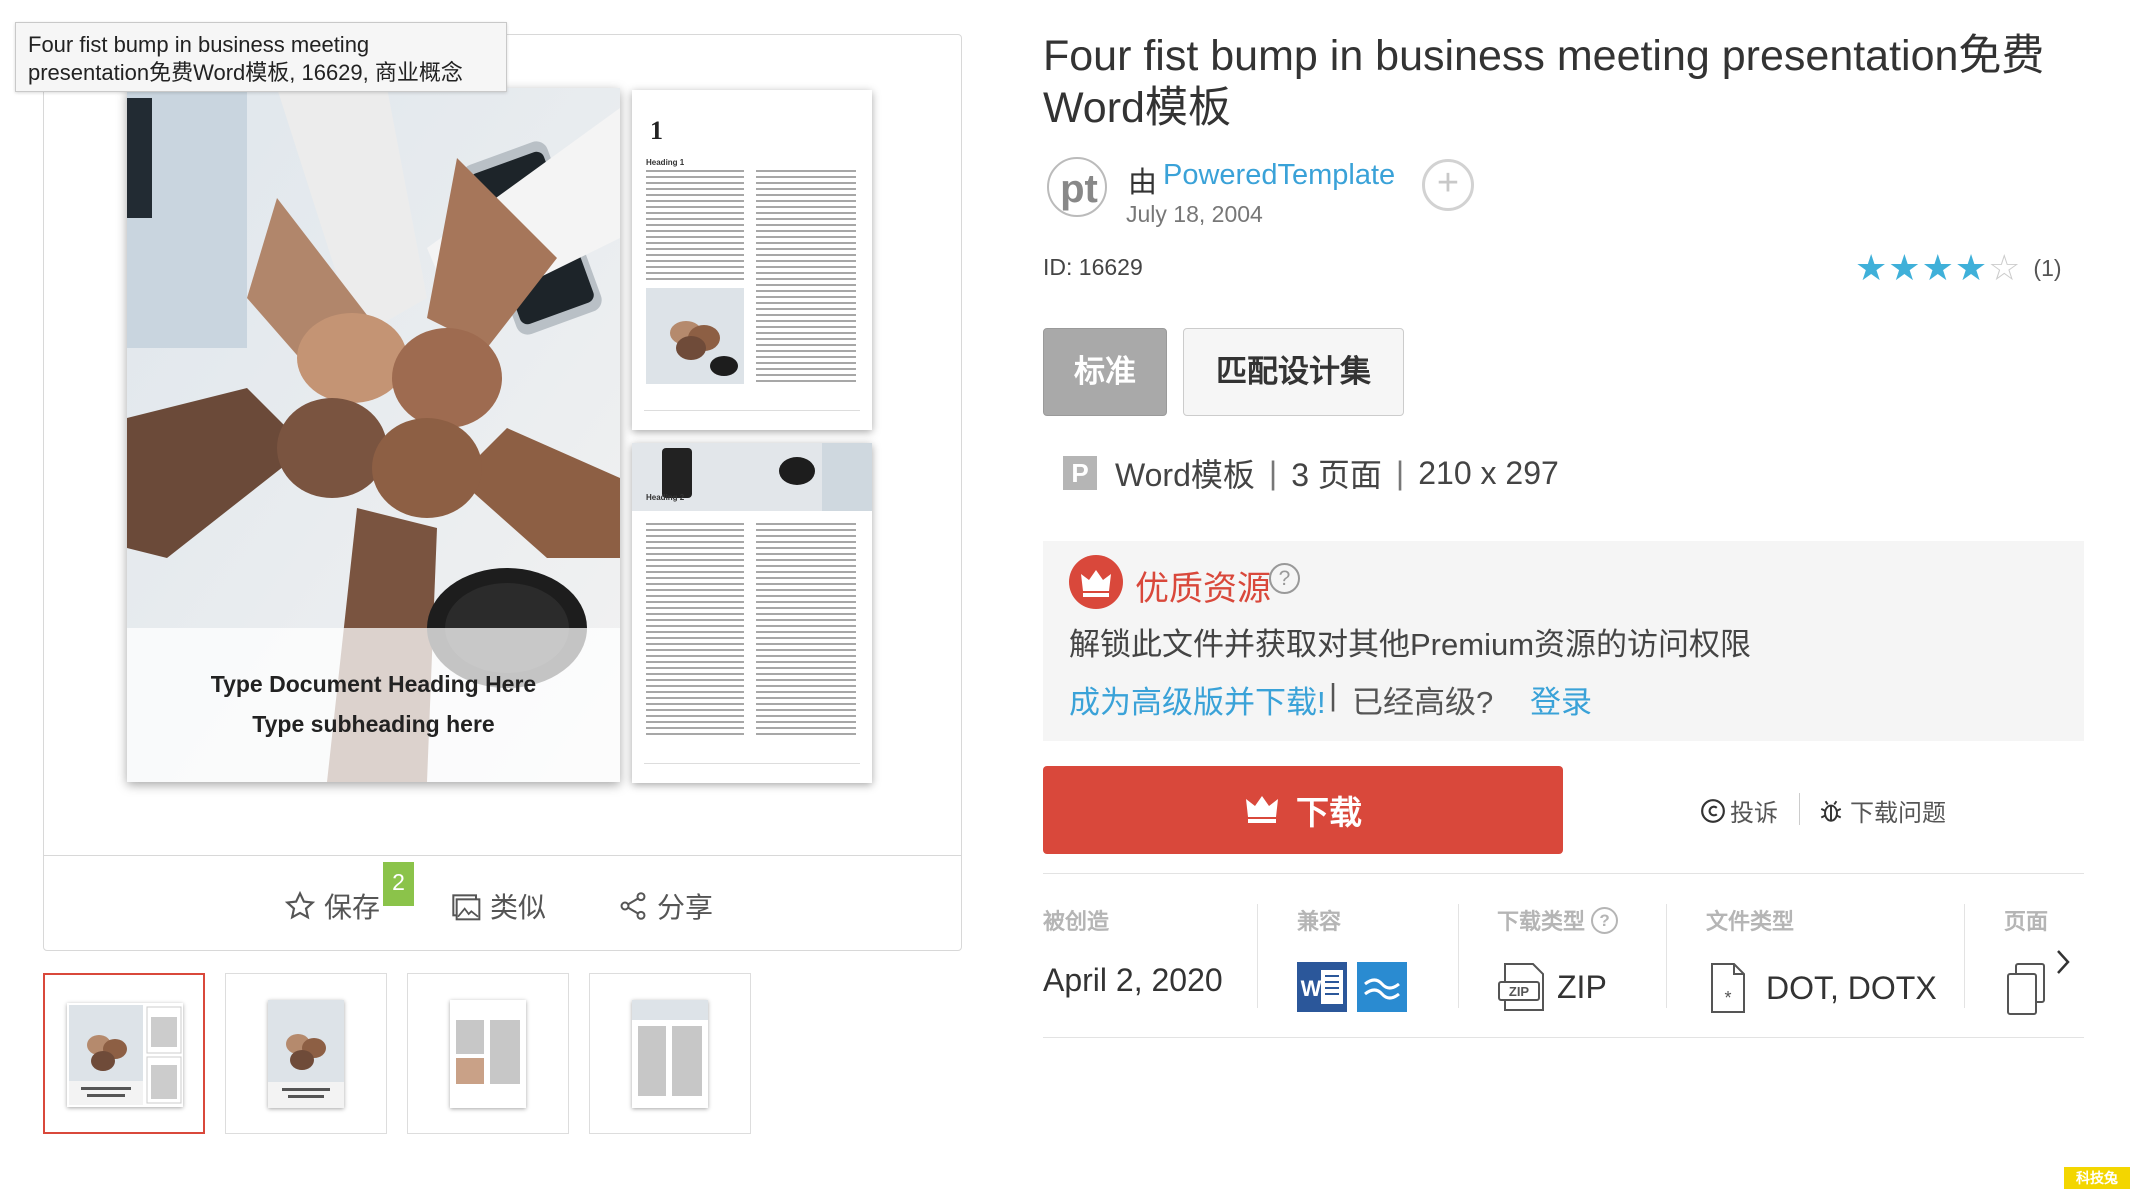 This screenshot has height=1194, width=2138. I want to click on zip-file-icon: ZIP, so click(1521, 987).